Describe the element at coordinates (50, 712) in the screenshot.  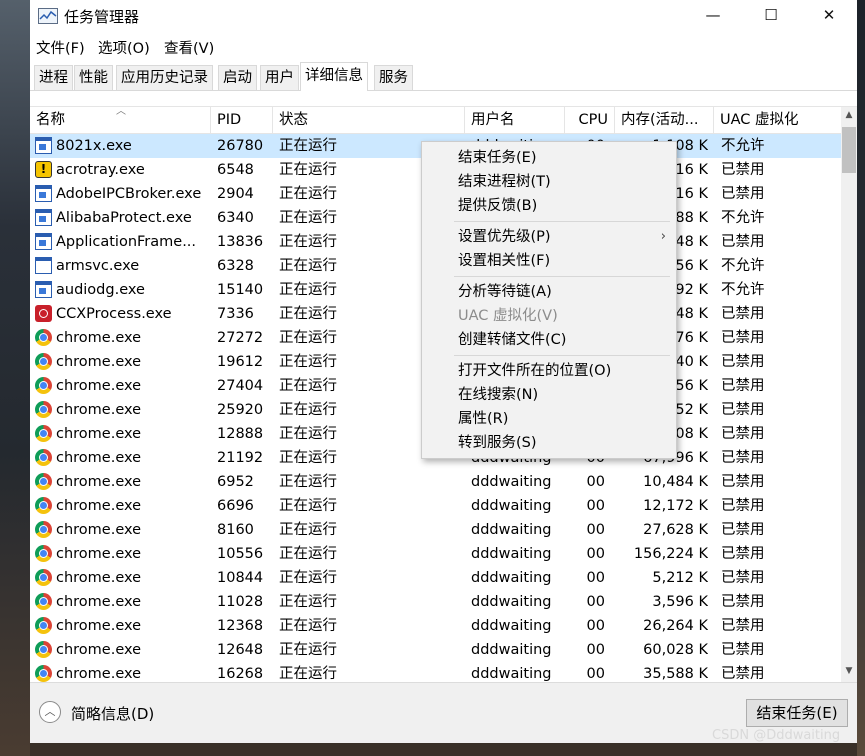
I see `chevron-up-icon: ︿` at that location.